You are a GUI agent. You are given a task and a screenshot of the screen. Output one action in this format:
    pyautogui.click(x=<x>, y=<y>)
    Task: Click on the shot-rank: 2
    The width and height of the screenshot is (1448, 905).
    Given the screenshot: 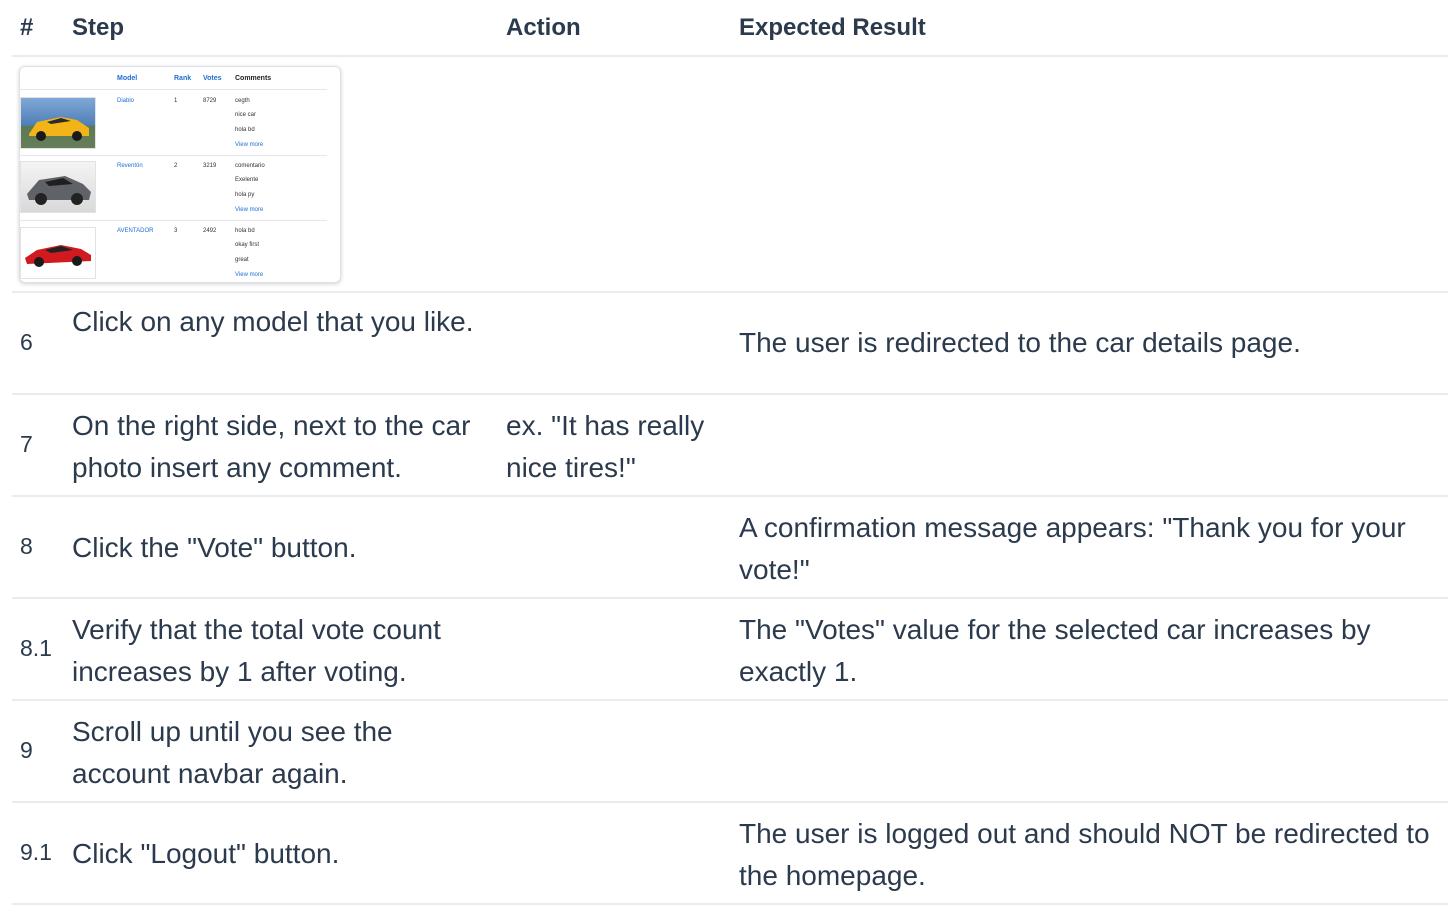 What is the action you would take?
    pyautogui.click(x=176, y=166)
    